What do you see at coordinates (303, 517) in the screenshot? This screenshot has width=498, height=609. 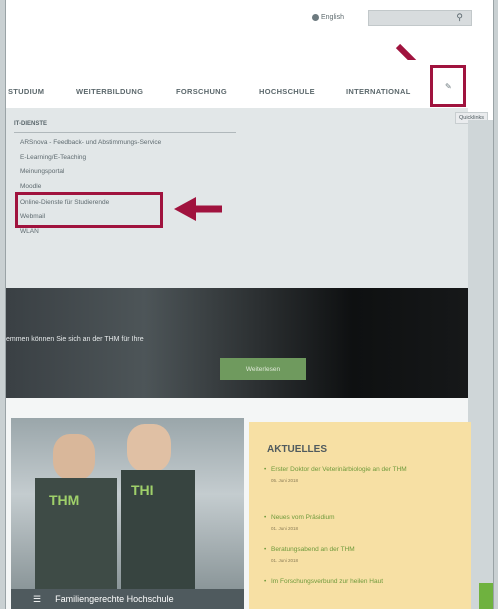 I see `news-title: Neues vom Präsidium` at bounding box center [303, 517].